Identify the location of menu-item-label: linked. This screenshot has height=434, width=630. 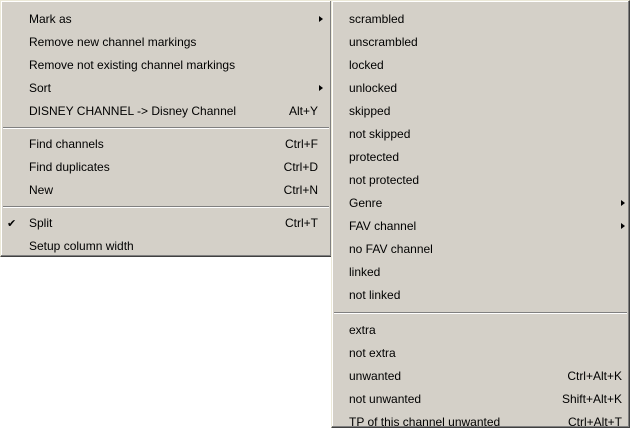
(365, 272).